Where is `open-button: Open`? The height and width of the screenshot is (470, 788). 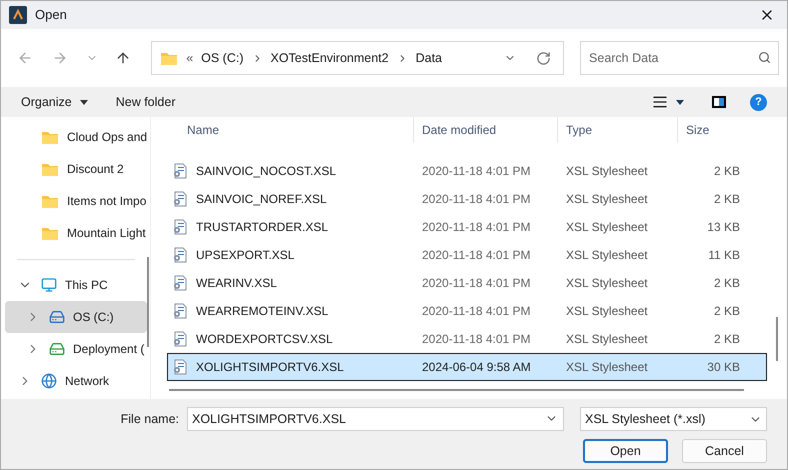 open-button: Open is located at coordinates (625, 451).